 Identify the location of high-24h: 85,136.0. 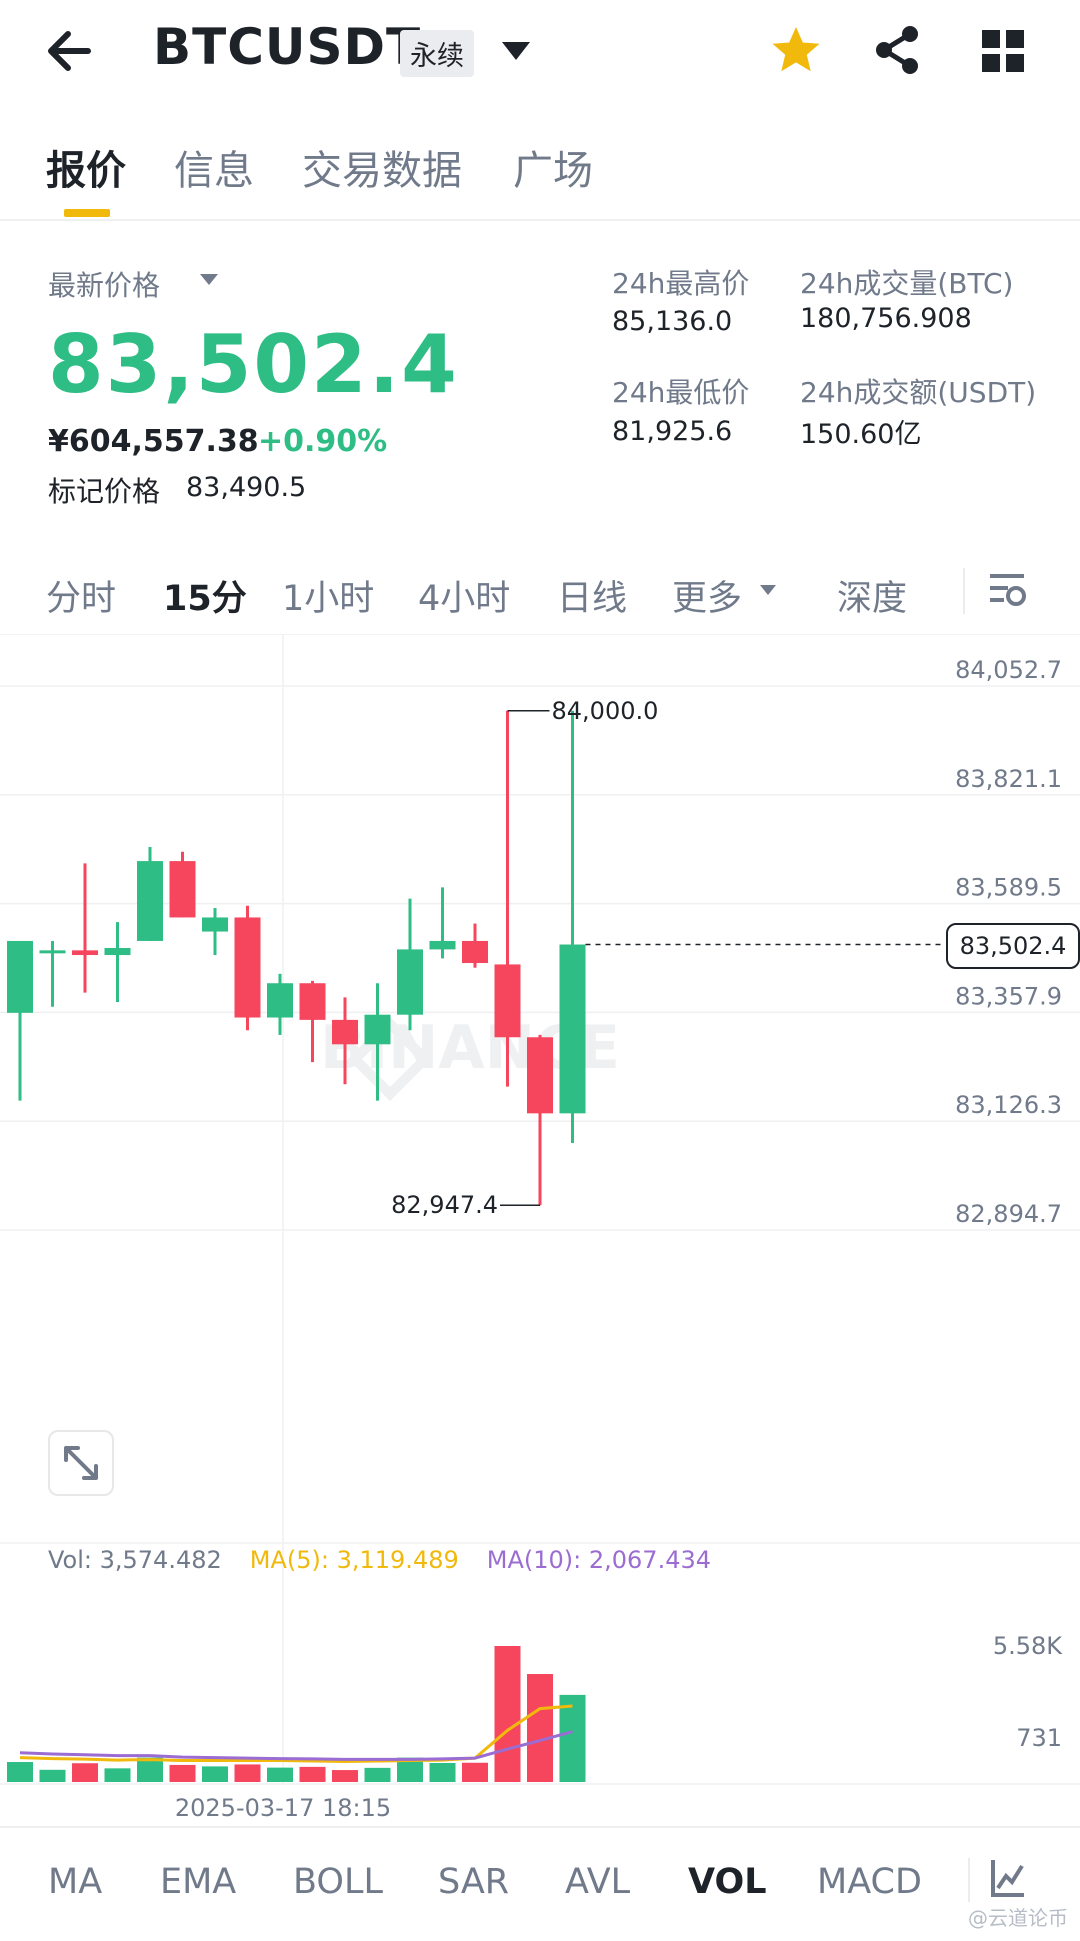
(672, 321).